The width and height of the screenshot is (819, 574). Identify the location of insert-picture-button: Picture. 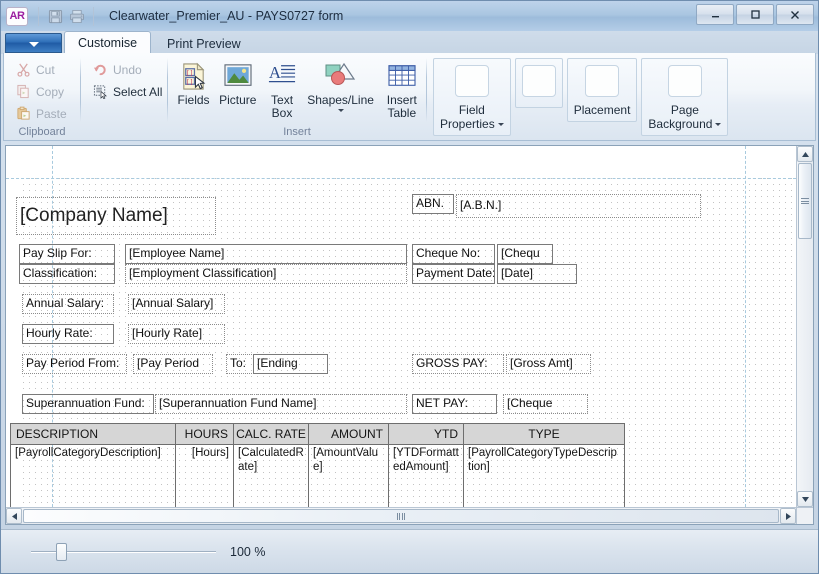
(237, 82).